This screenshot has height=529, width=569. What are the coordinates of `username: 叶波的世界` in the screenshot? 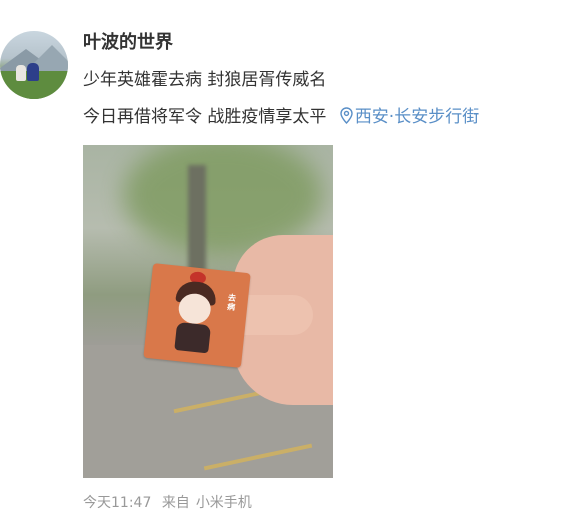 It's located at (128, 43).